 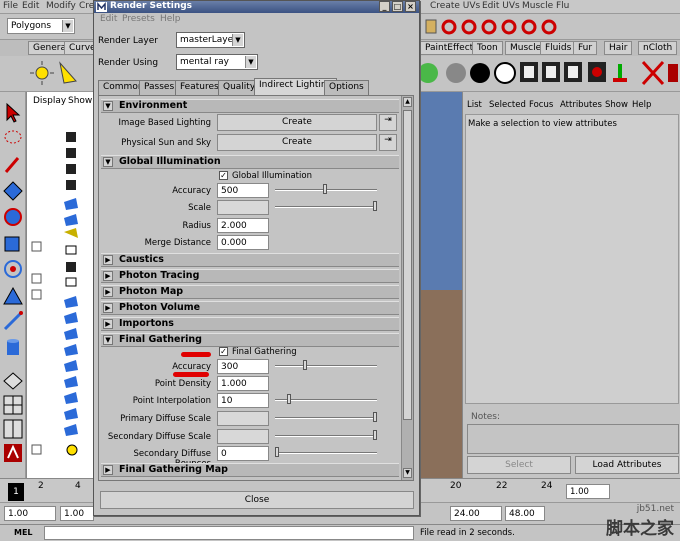 What do you see at coordinates (250, 324) in the screenshot?
I see `section-importons: ▶ Importons` at bounding box center [250, 324].